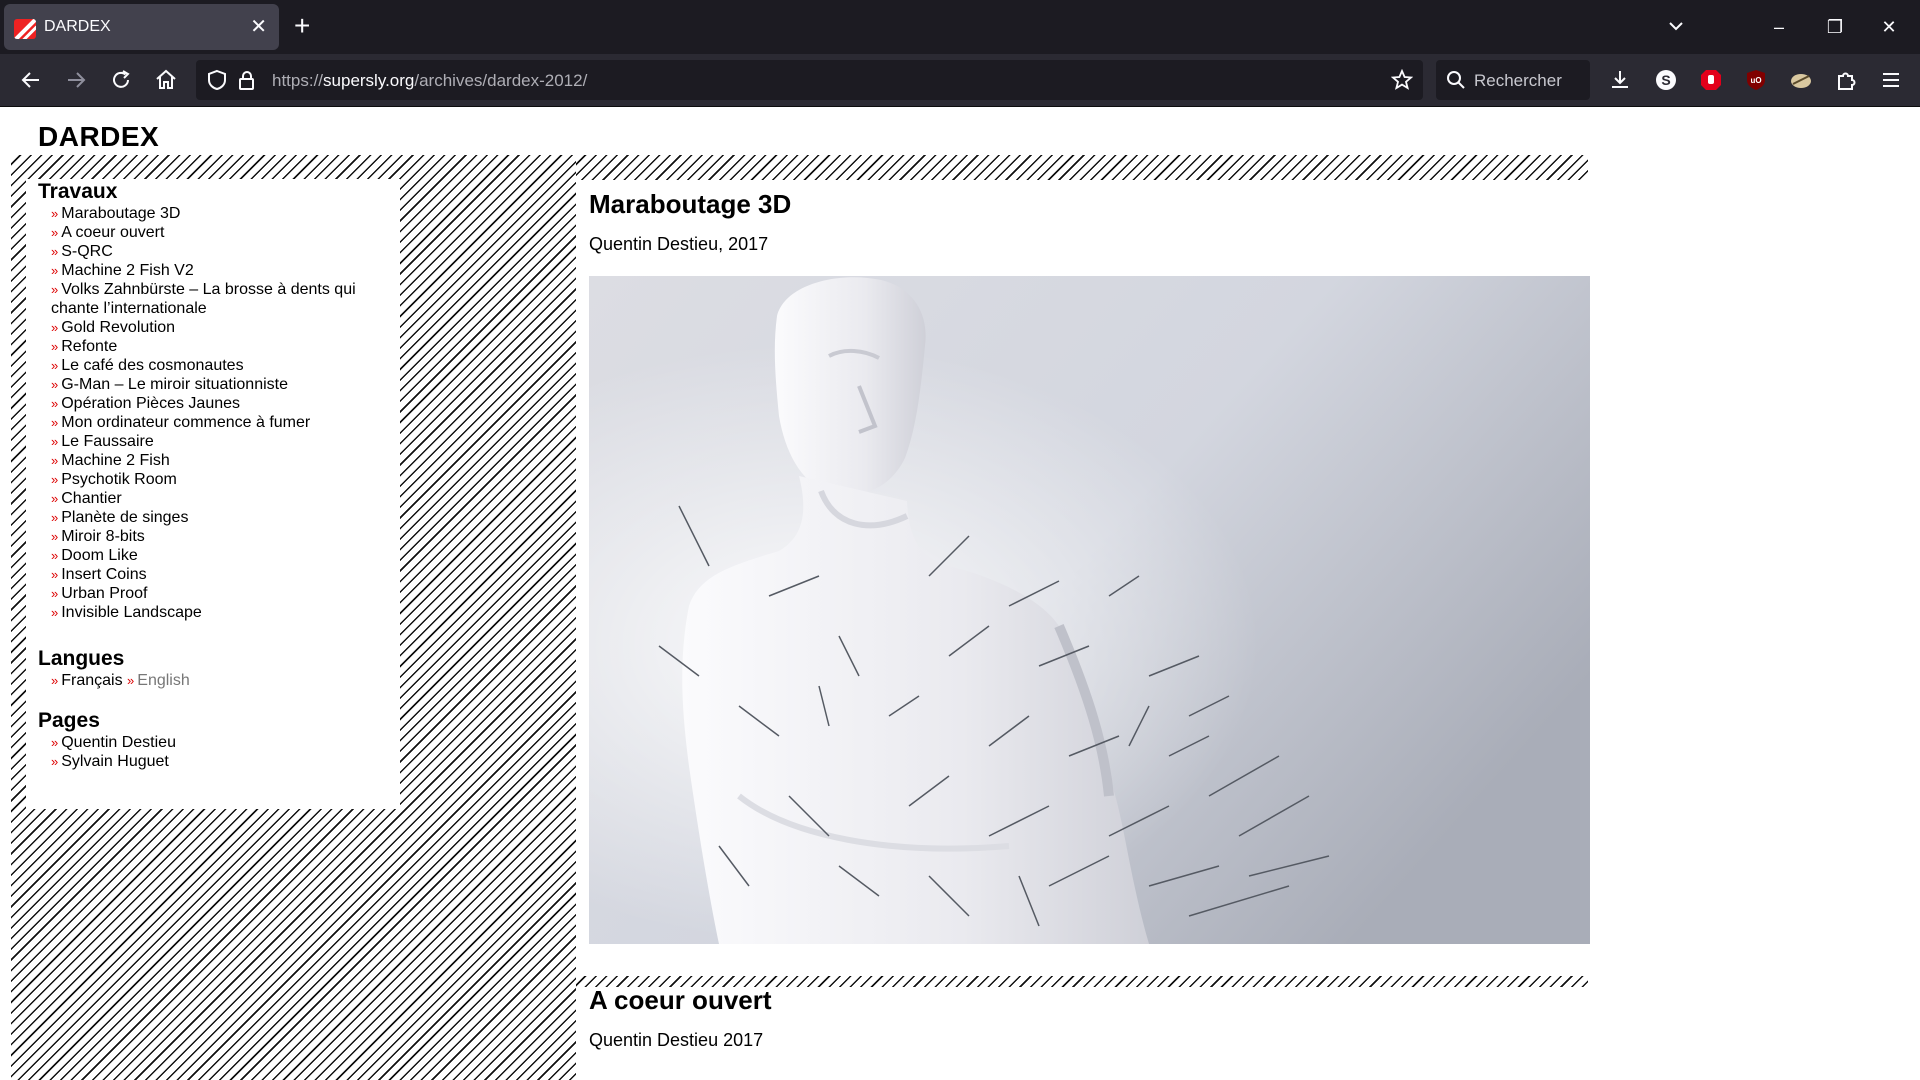 Image resolution: width=1920 pixels, height=1080 pixels. What do you see at coordinates (216, 232) in the screenshot?
I see `works-item: » A coeur ouvert` at bounding box center [216, 232].